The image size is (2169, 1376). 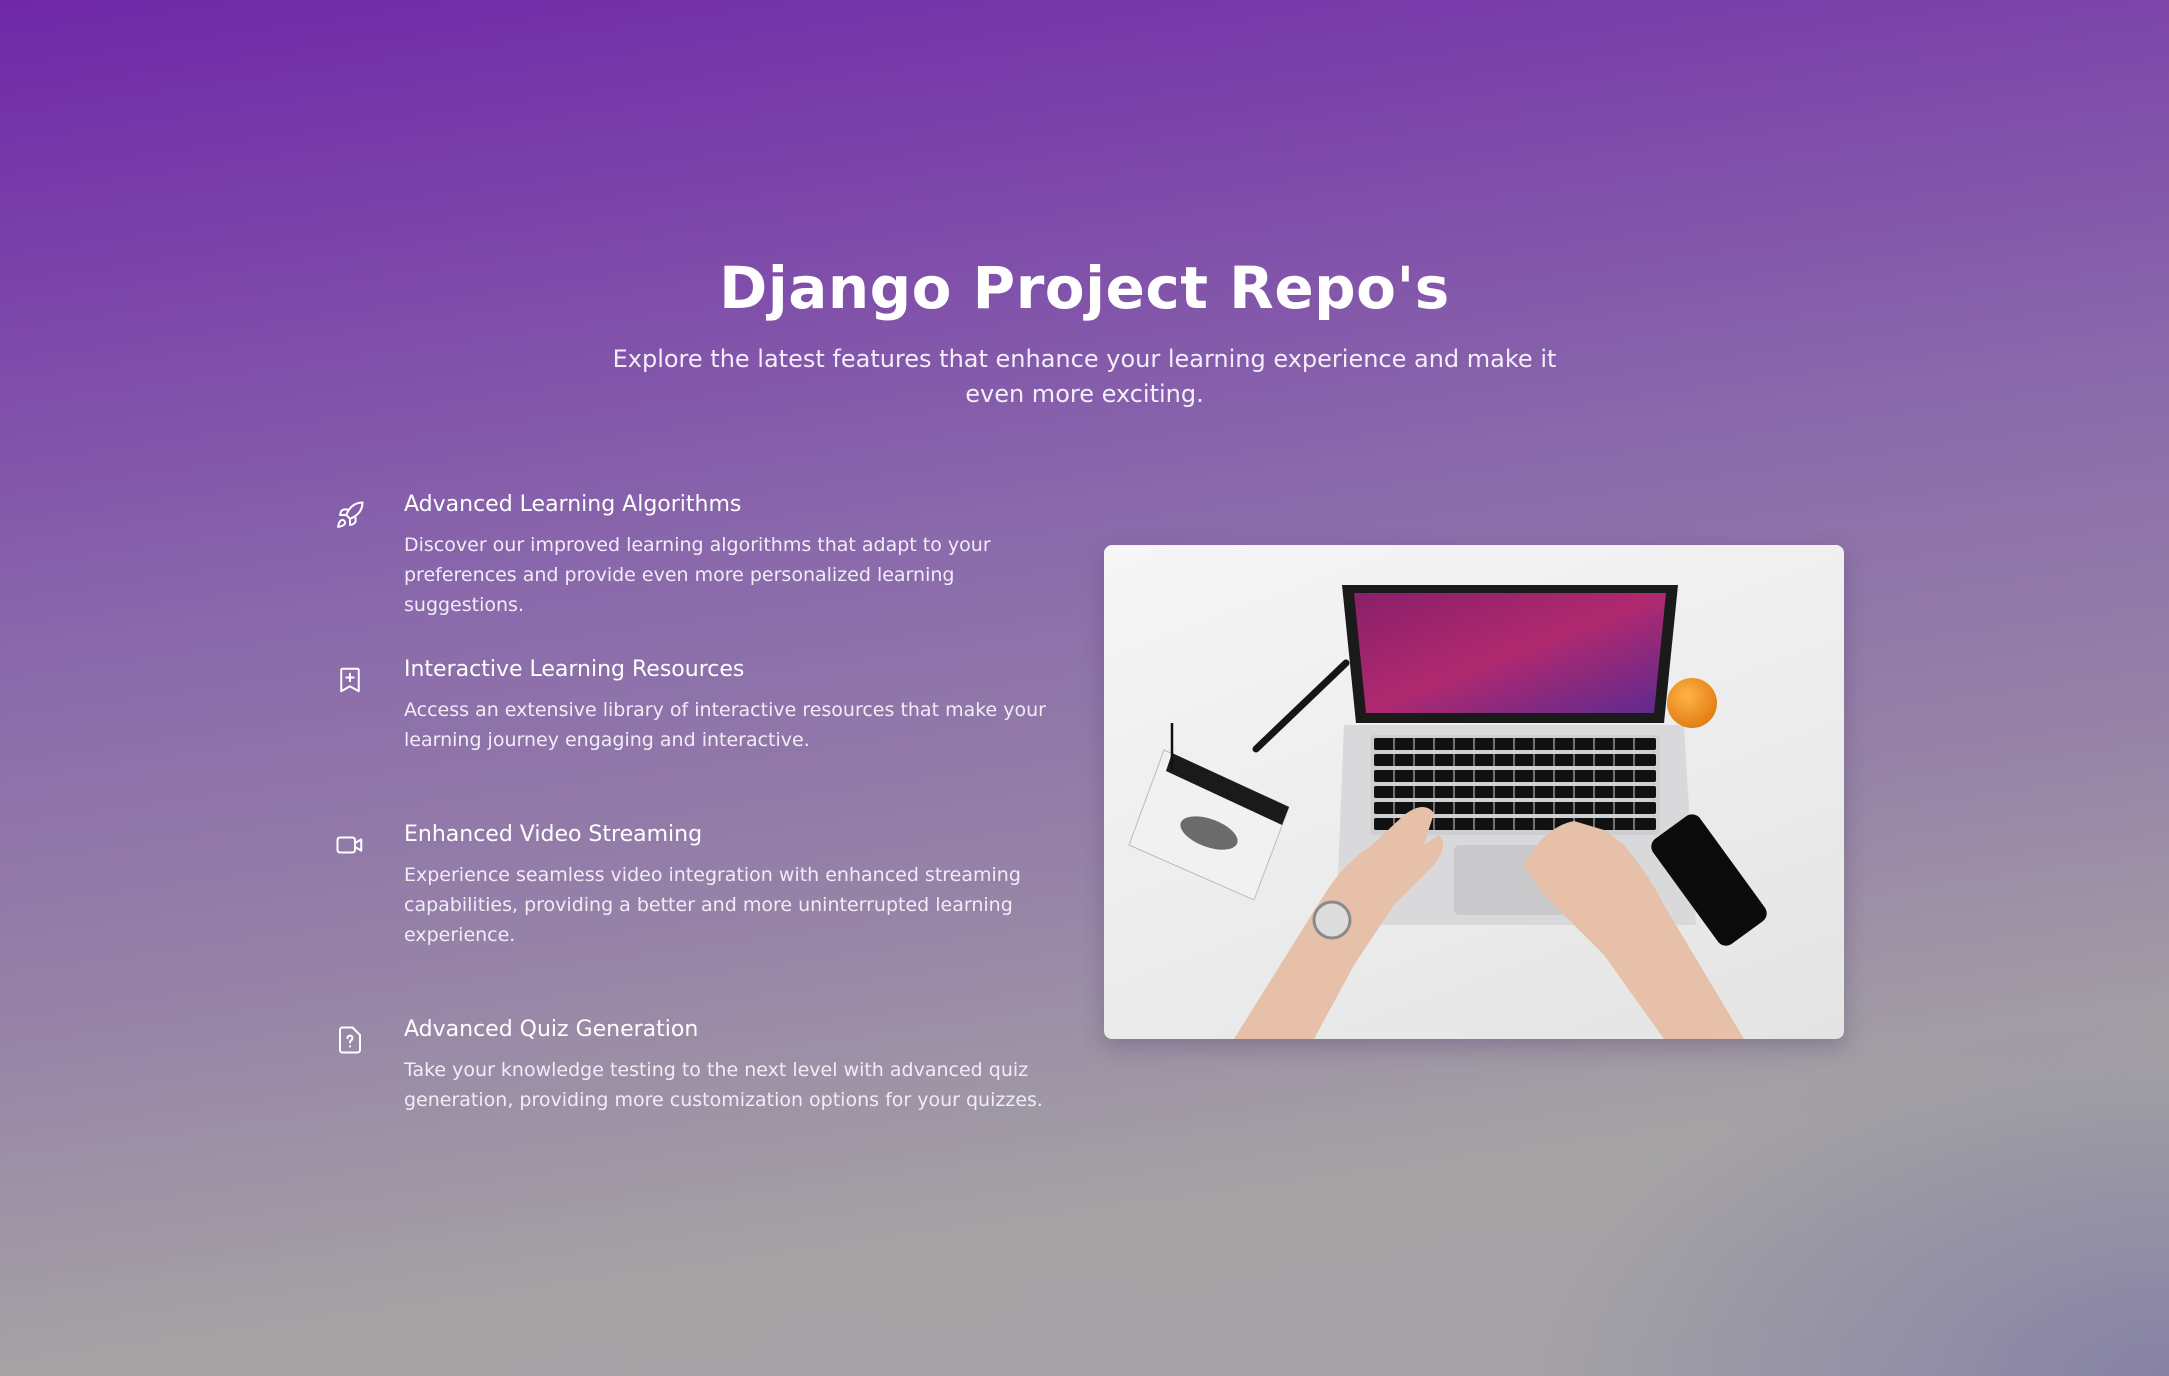 I want to click on page-title: Django Project Repo's, so click(x=1084, y=288).